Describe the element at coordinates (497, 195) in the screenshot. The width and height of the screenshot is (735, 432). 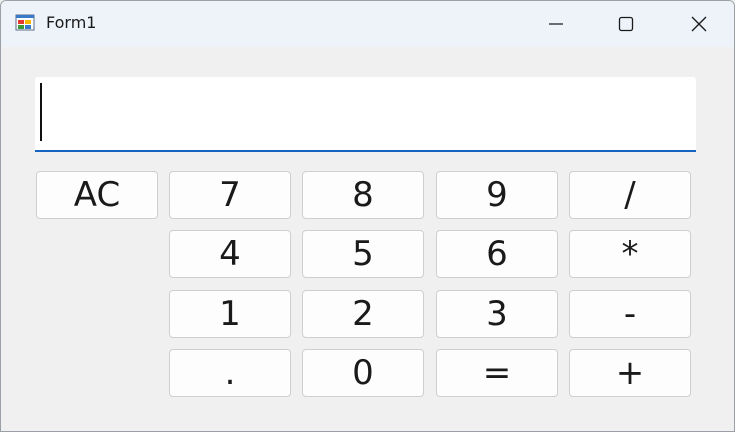
I see `digit-9-button: 9` at that location.